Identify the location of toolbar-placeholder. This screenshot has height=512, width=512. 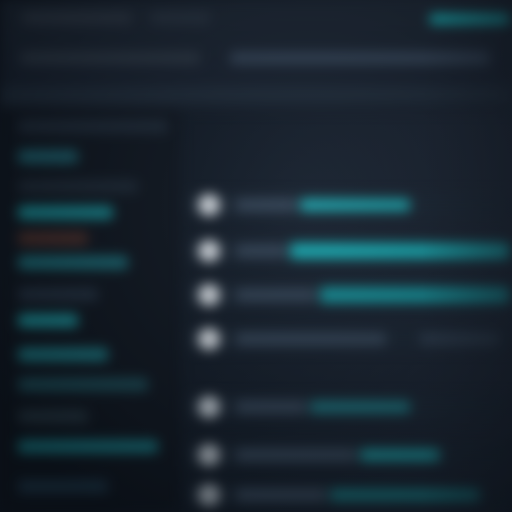
(110, 58).